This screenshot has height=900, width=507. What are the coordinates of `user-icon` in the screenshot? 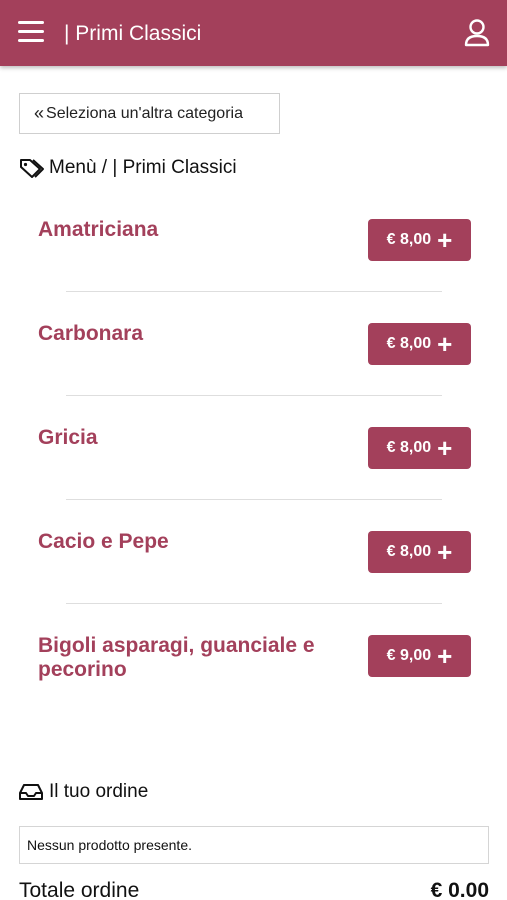 It's located at (477, 33).